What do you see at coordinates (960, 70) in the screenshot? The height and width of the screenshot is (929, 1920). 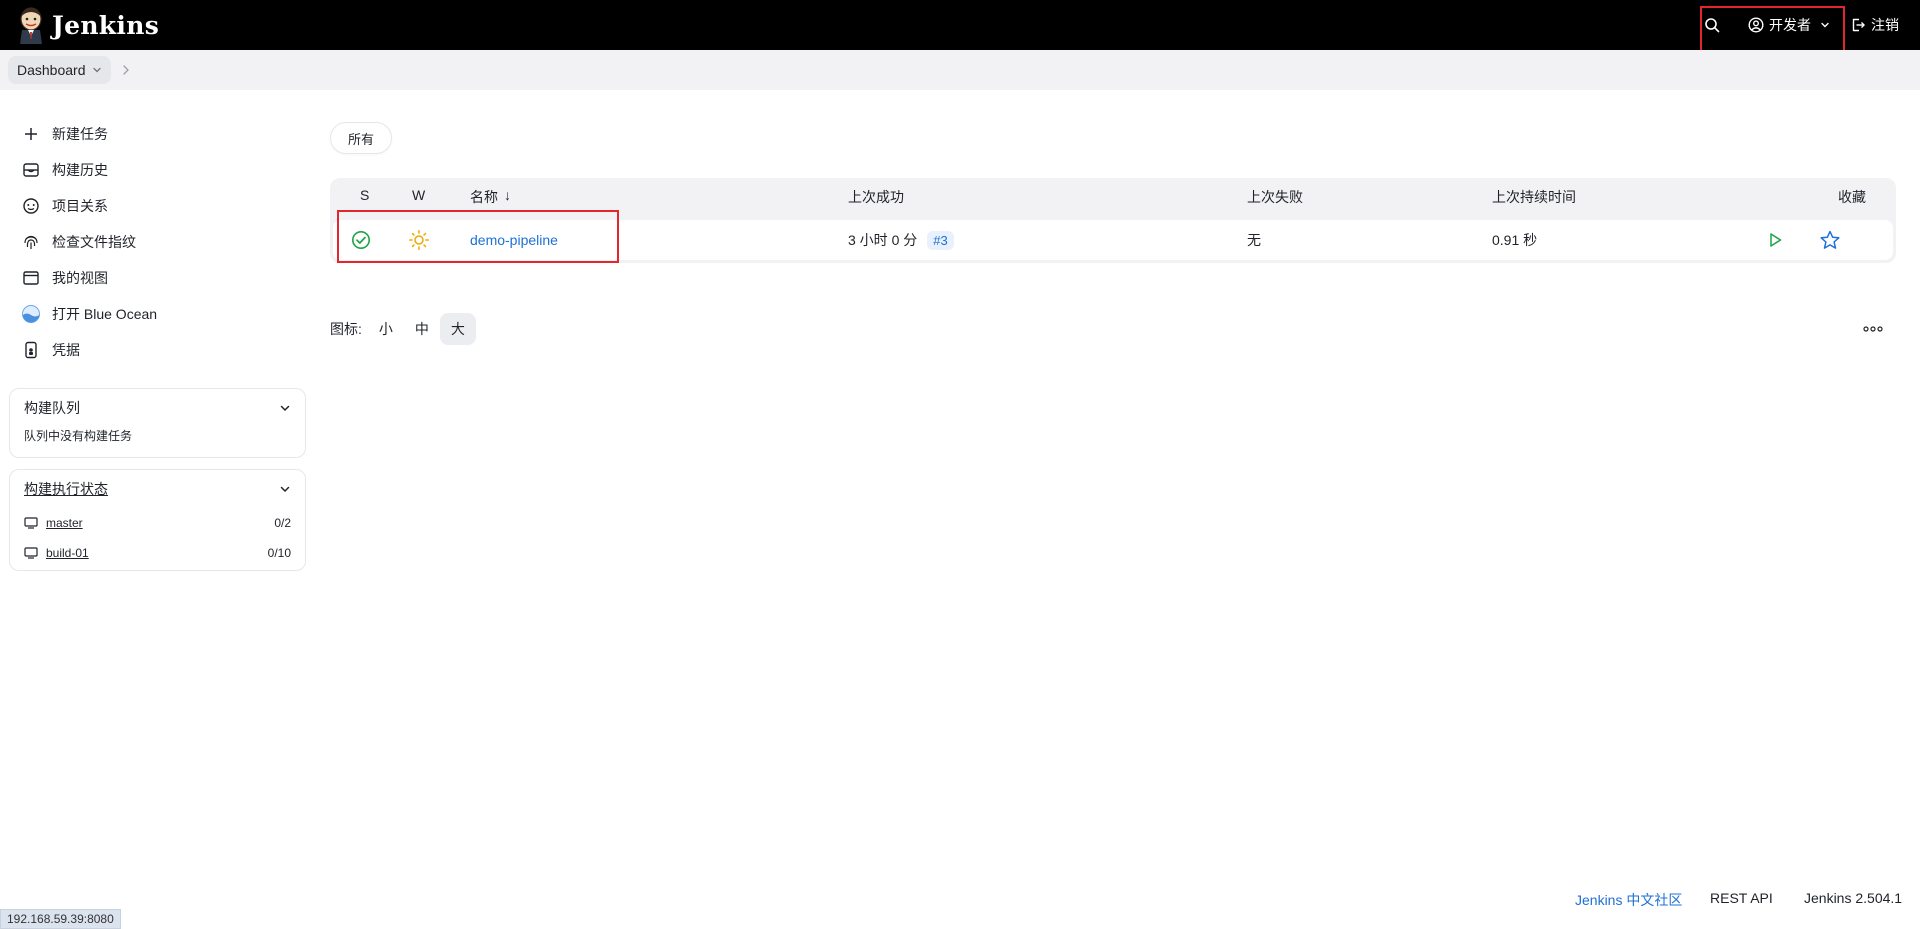 I see `breadcrumb: Dashboard` at bounding box center [960, 70].